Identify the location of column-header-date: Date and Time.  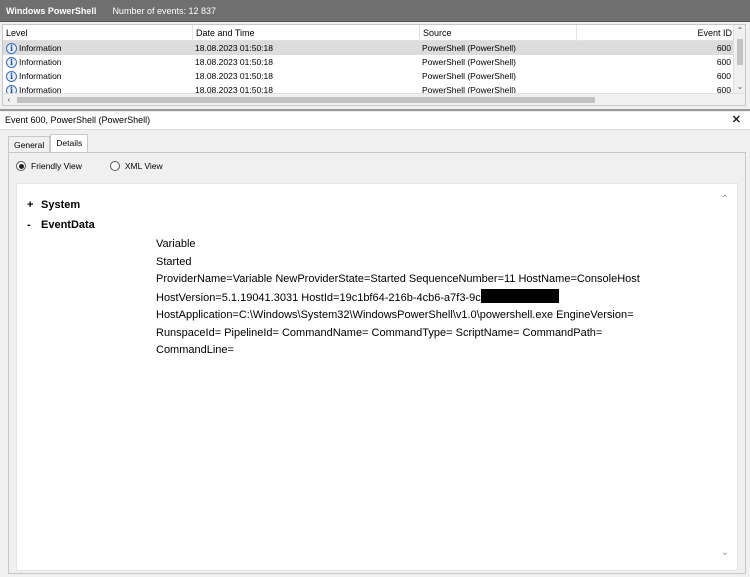
(305, 33).